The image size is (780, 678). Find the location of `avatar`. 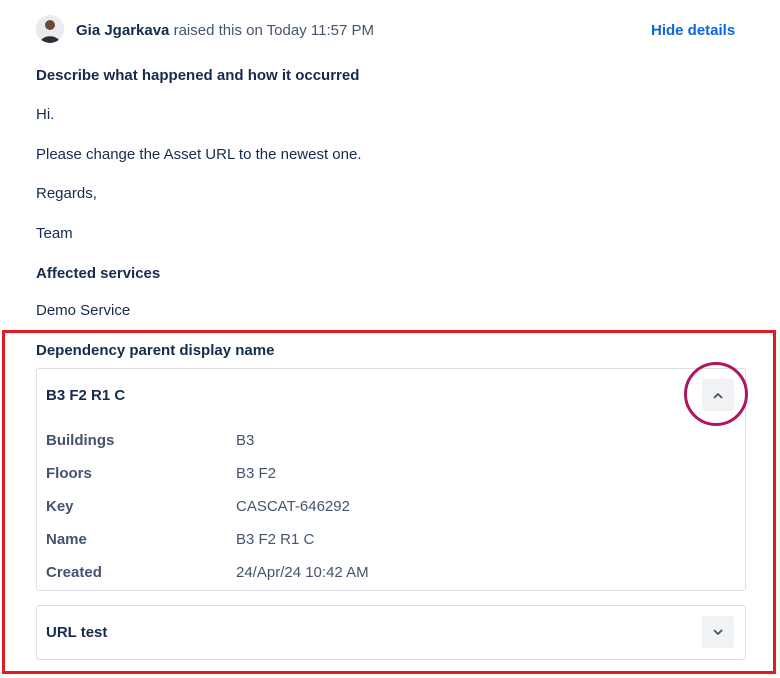

avatar is located at coordinates (50, 29).